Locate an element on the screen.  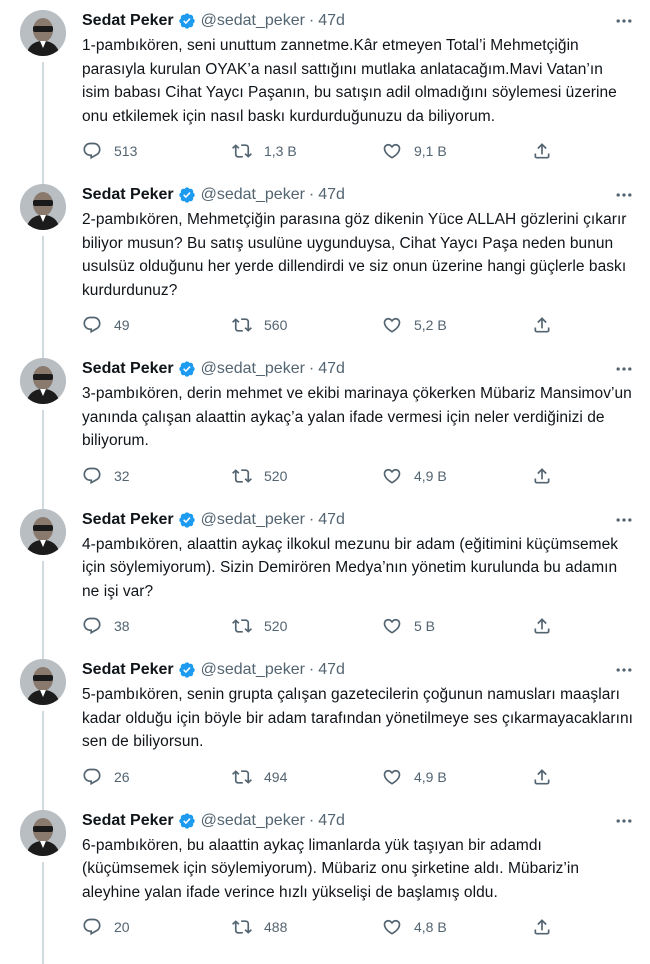
reply-count: 38 is located at coordinates (122, 626).